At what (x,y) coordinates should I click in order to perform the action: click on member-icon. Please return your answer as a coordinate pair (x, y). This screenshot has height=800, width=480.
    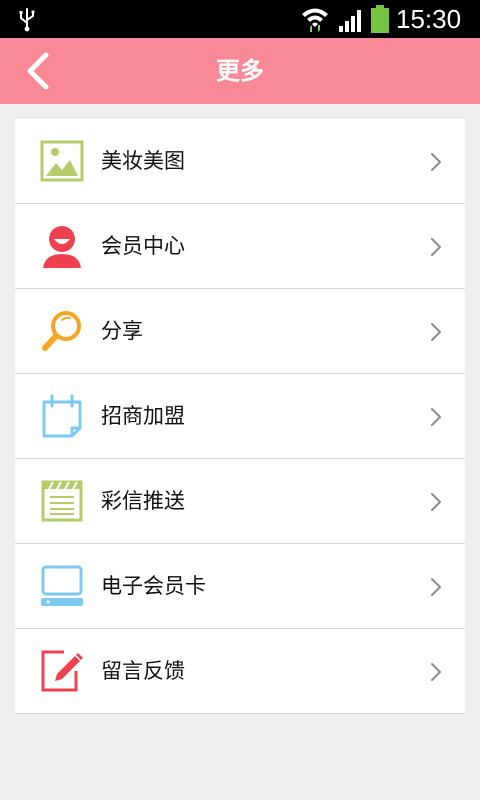
    Looking at the image, I should click on (62, 247).